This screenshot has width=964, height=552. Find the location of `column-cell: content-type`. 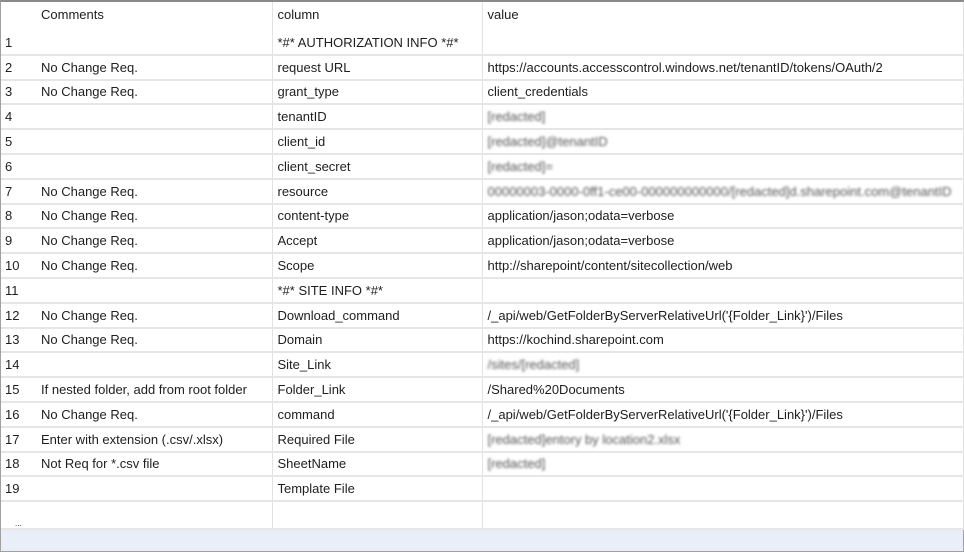

column-cell: content-type is located at coordinates (377, 216).